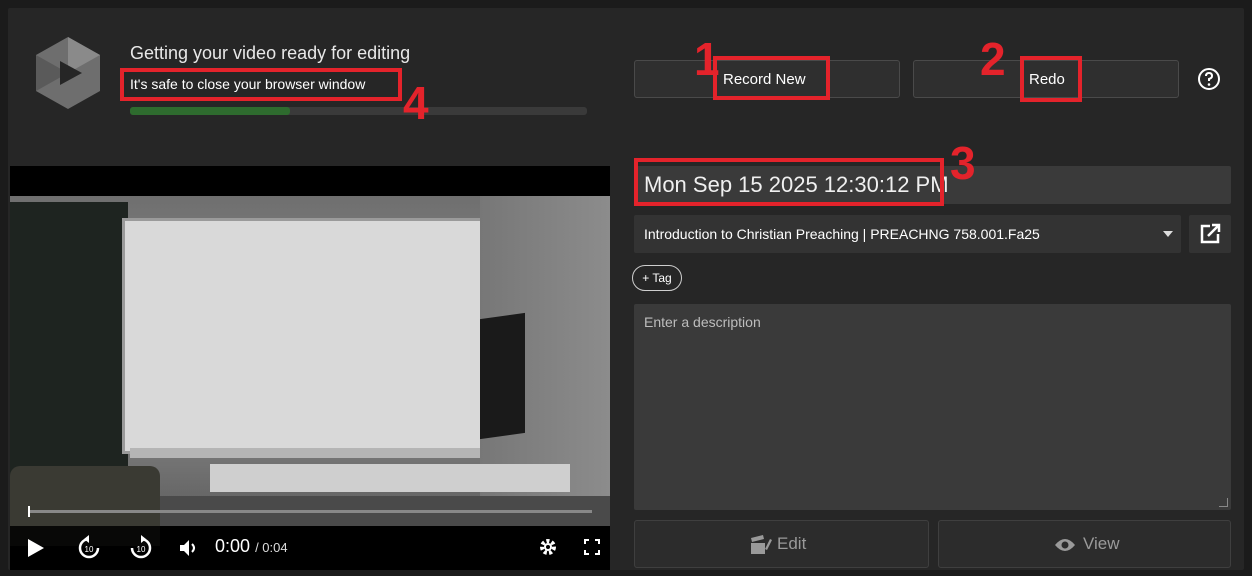 This screenshot has height=576, width=1252. I want to click on edit-label: Edit, so click(792, 543).